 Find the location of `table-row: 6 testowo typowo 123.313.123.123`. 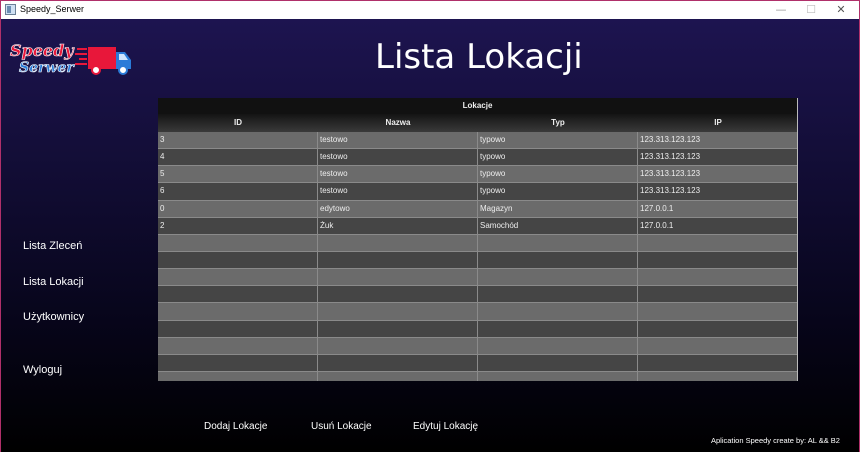

table-row: 6 testowo typowo 123.313.123.123 is located at coordinates (477, 192).